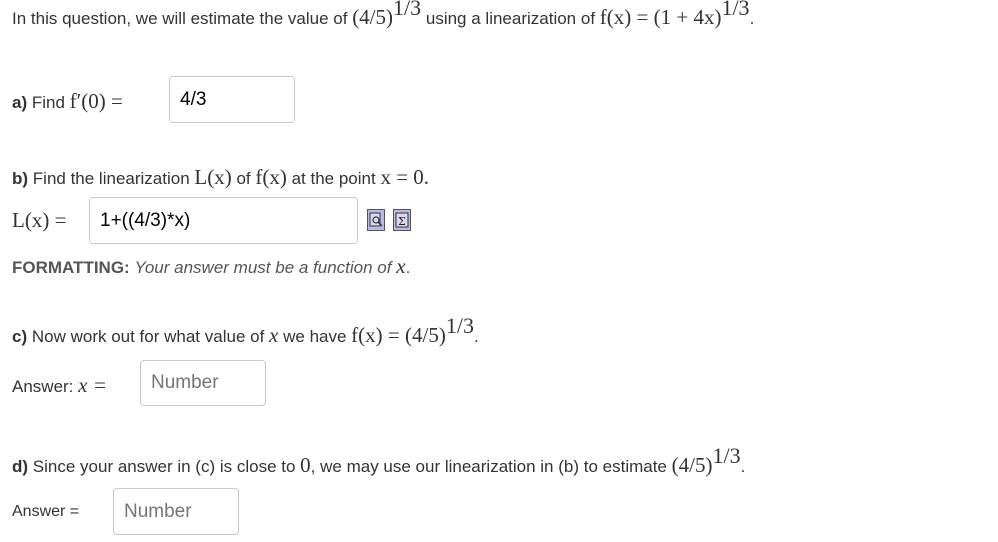  What do you see at coordinates (71, 267) in the screenshot?
I see `formatting-label: FORMATTING:` at bounding box center [71, 267].